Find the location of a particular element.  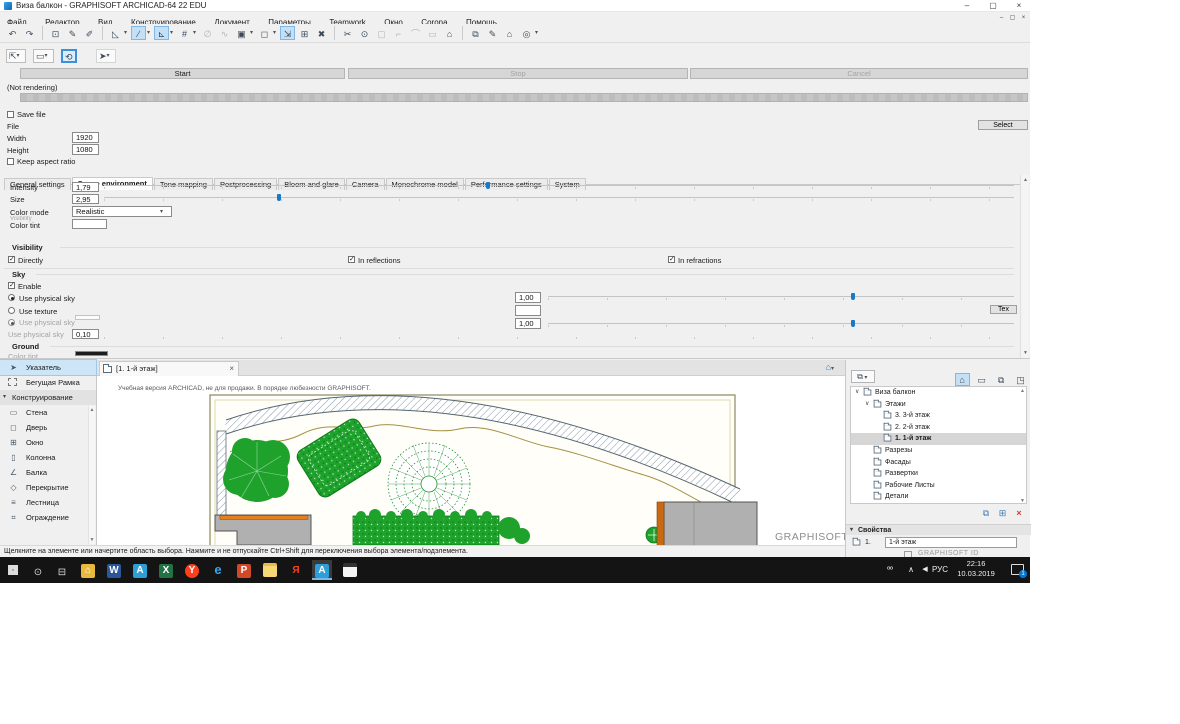

tree-scroll-down-icon: ▼ is located at coordinates (1022, 500).